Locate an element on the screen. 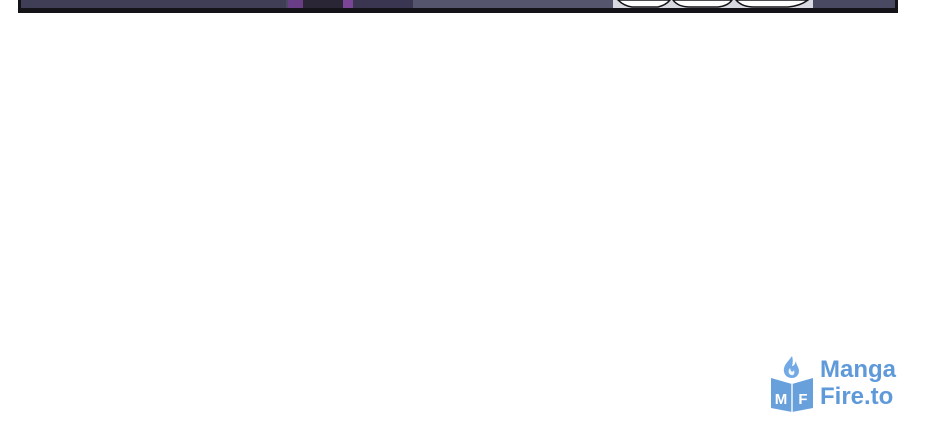  watermark-line-1: Manga is located at coordinates (858, 369).